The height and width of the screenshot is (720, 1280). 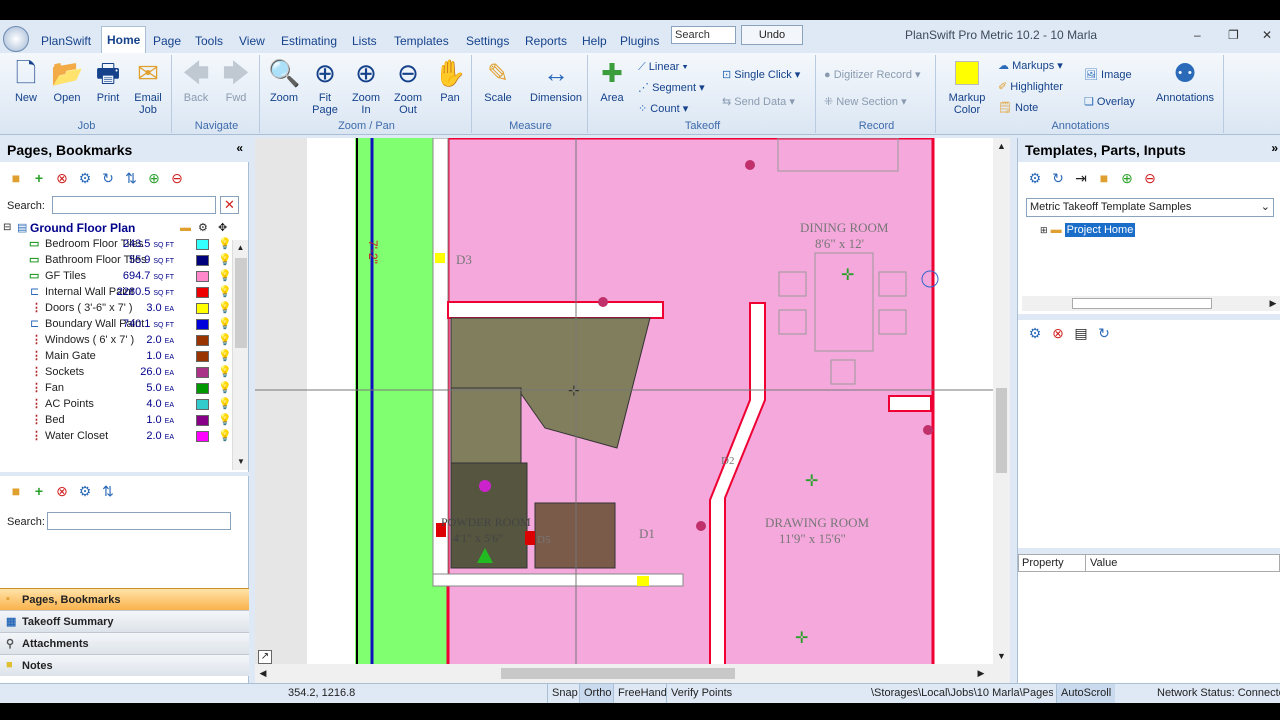 I want to click on search-input: Search, so click(x=703, y=35).